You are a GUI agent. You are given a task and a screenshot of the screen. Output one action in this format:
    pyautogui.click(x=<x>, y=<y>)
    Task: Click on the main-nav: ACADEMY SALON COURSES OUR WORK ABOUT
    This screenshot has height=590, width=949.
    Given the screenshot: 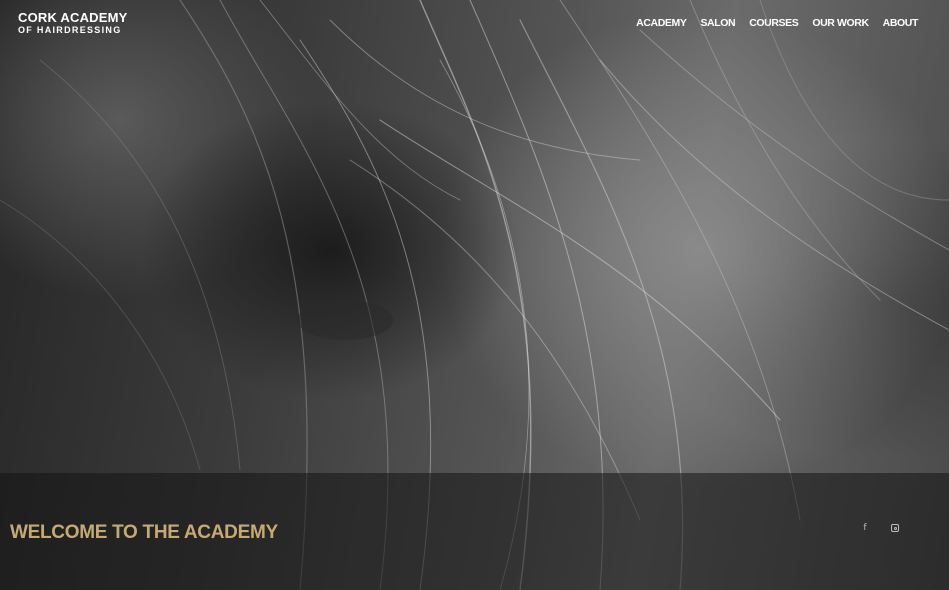 What is the action you would take?
    pyautogui.click(x=777, y=23)
    